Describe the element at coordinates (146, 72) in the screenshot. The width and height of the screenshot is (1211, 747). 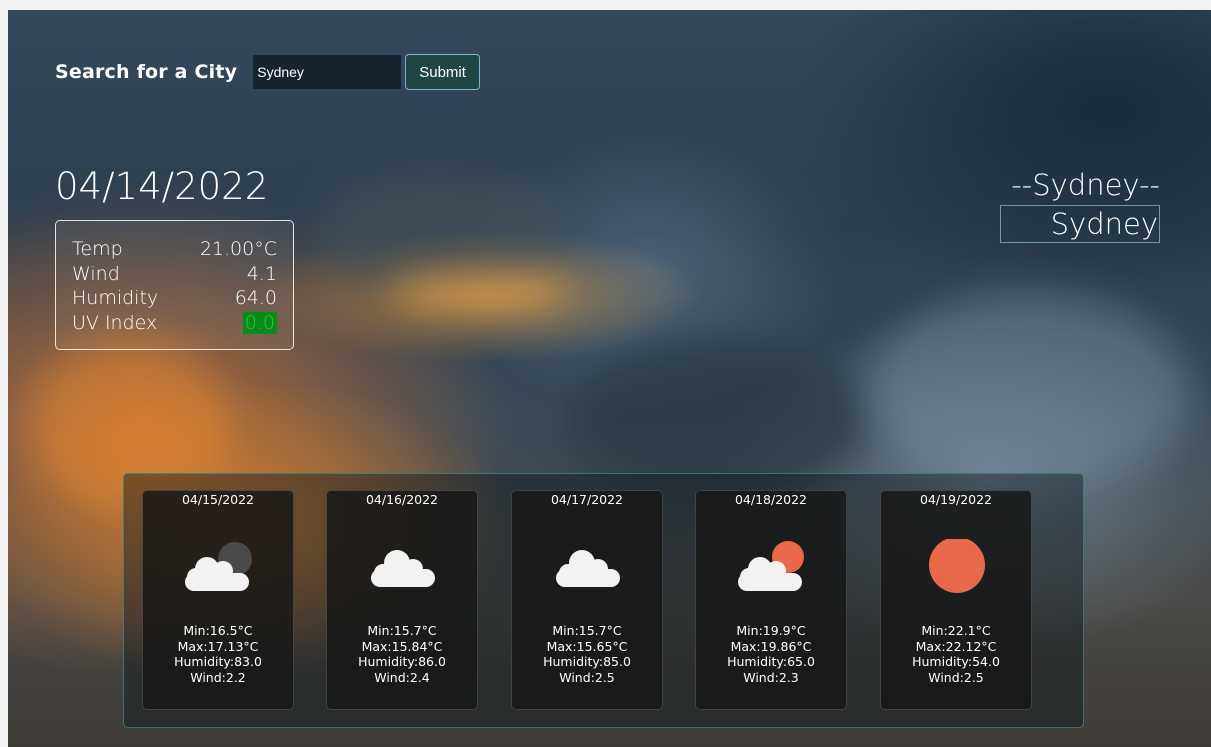
I see `search-title: Search for a City` at that location.